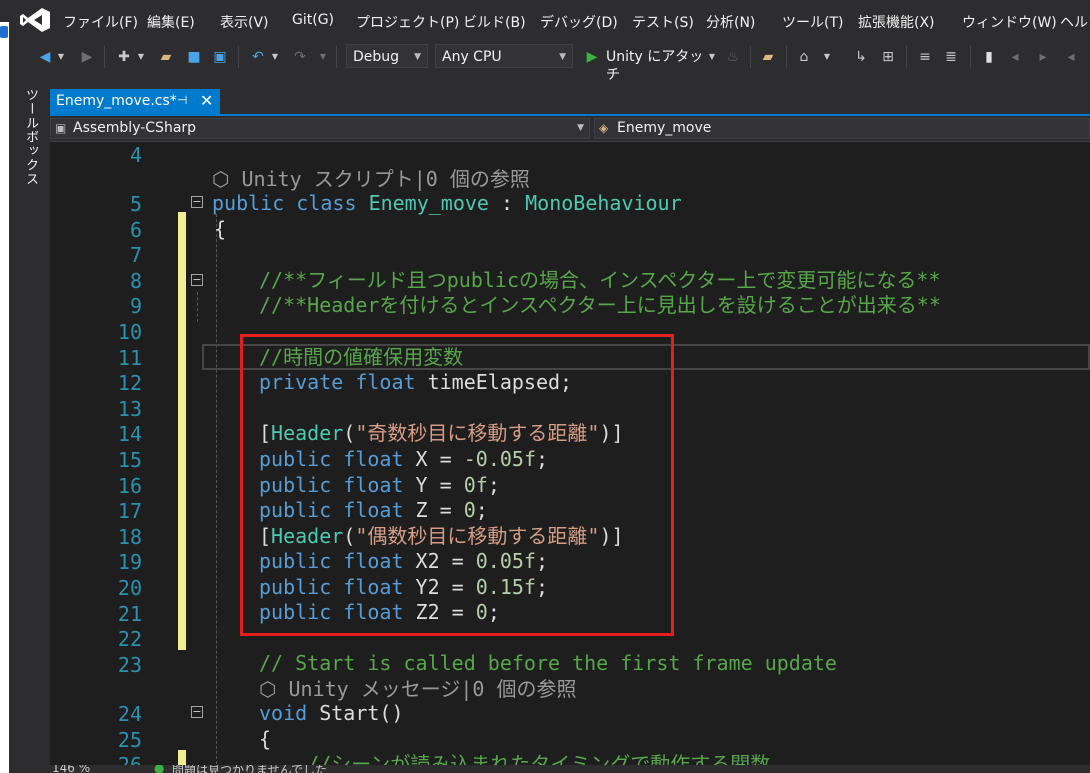 The width and height of the screenshot is (1090, 773). What do you see at coordinates (197, 307) in the screenshot?
I see `fold-guide` at bounding box center [197, 307].